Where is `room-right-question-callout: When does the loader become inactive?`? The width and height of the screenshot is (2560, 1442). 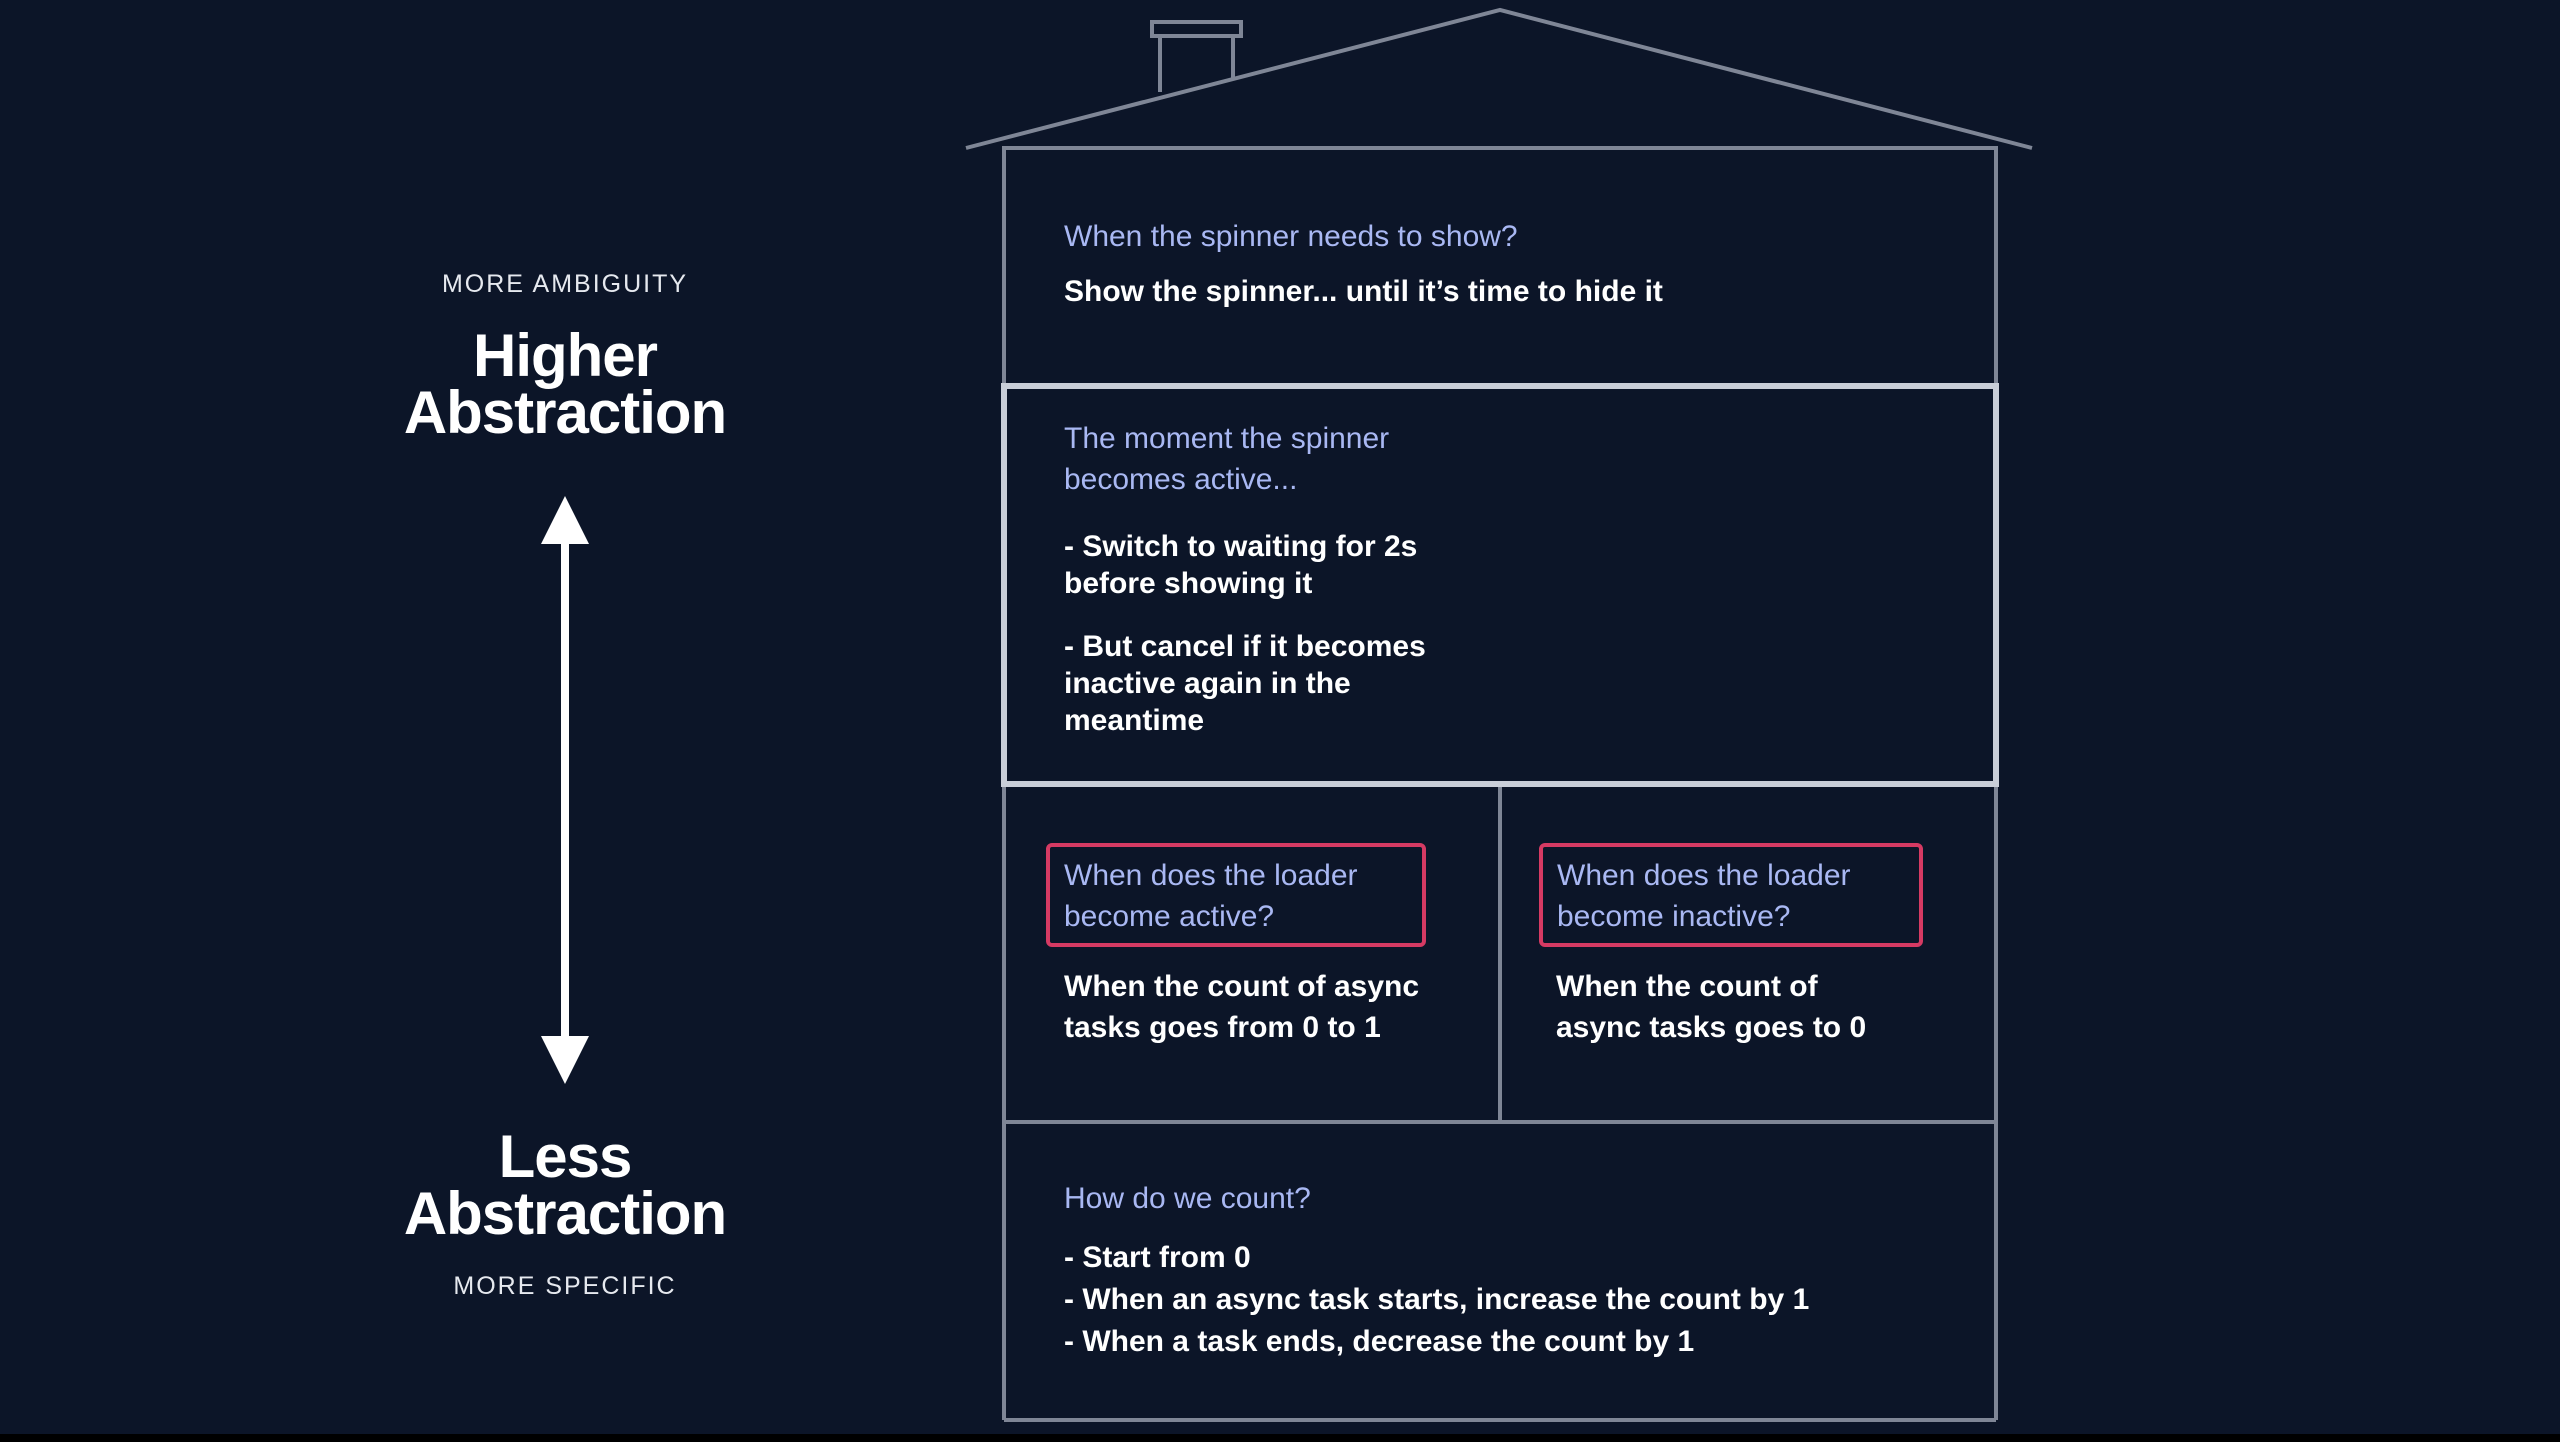 room-right-question-callout: When does the loader become inactive? is located at coordinates (1731, 895).